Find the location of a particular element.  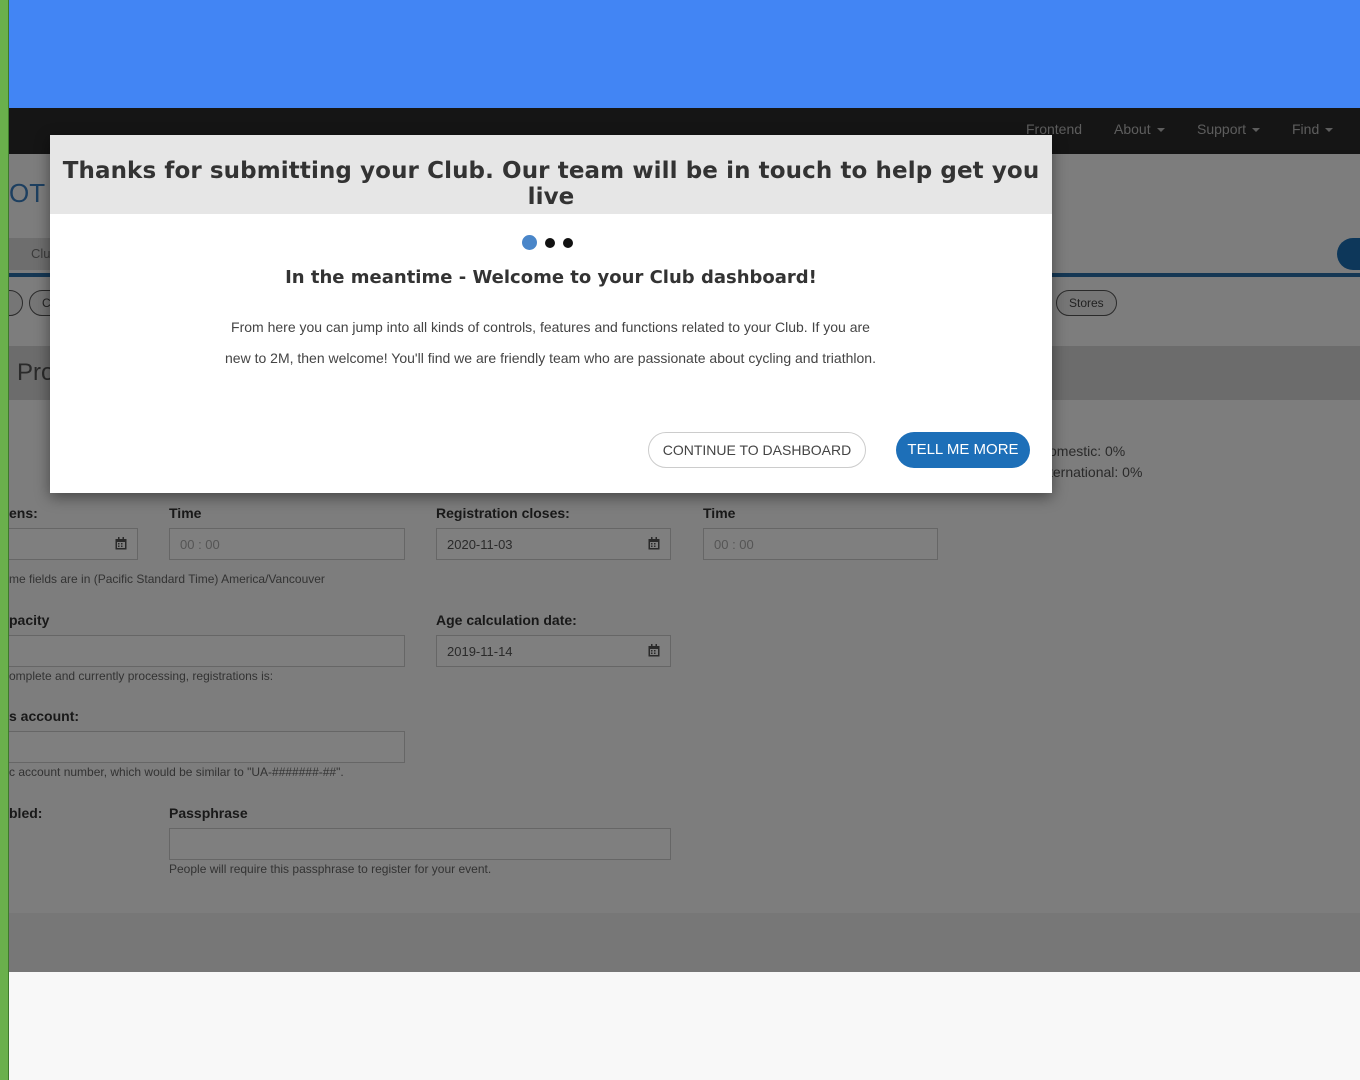

carousel-dots is located at coordinates (552, 243).